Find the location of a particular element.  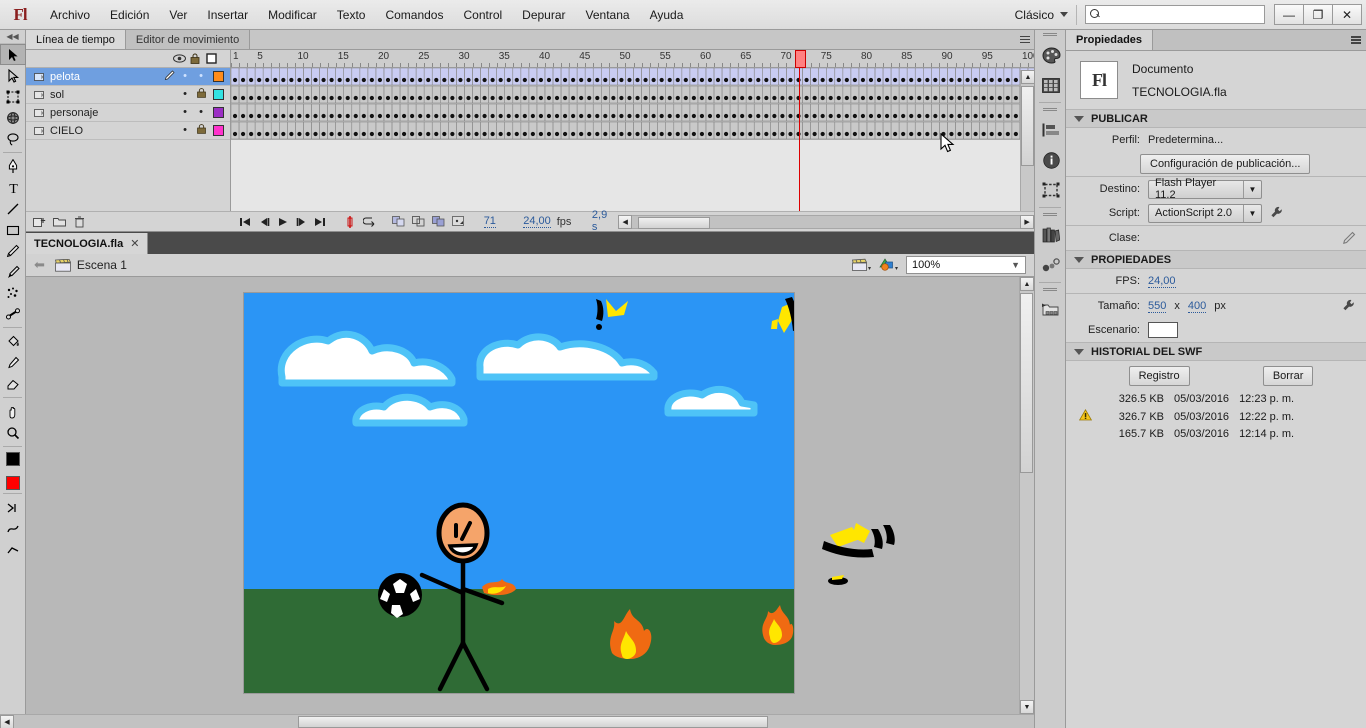

step-back-button is located at coordinates (264, 222).